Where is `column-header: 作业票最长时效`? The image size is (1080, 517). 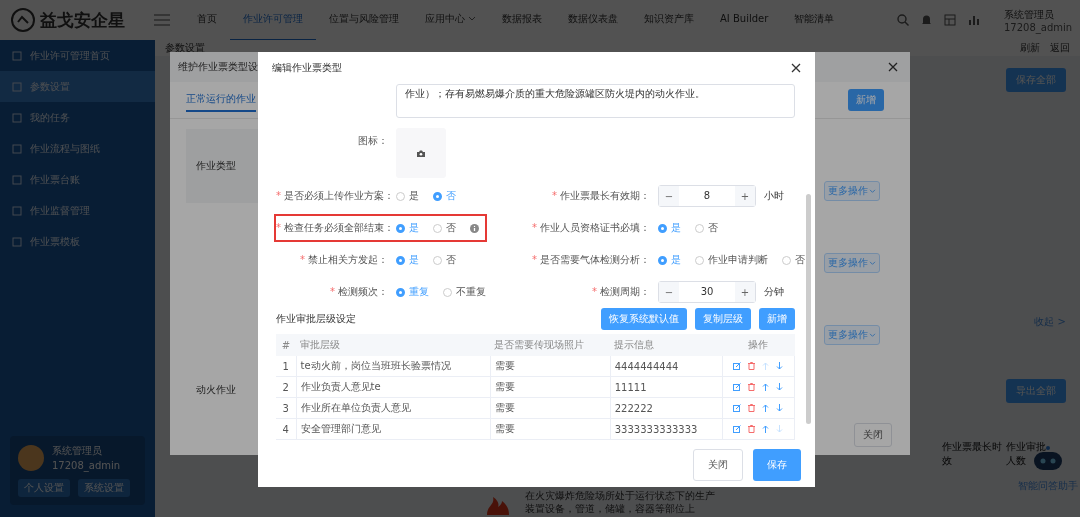 column-header: 作业票最长时效 is located at coordinates (972, 454).